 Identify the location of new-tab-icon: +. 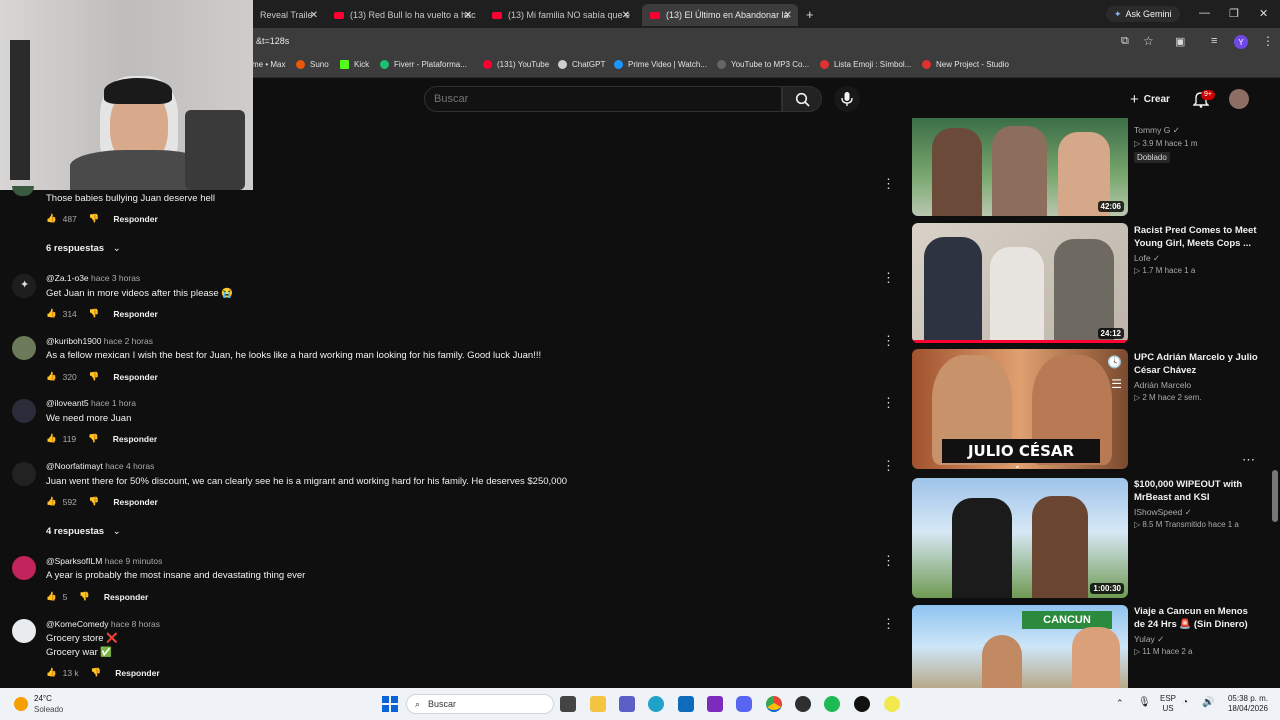
(810, 14).